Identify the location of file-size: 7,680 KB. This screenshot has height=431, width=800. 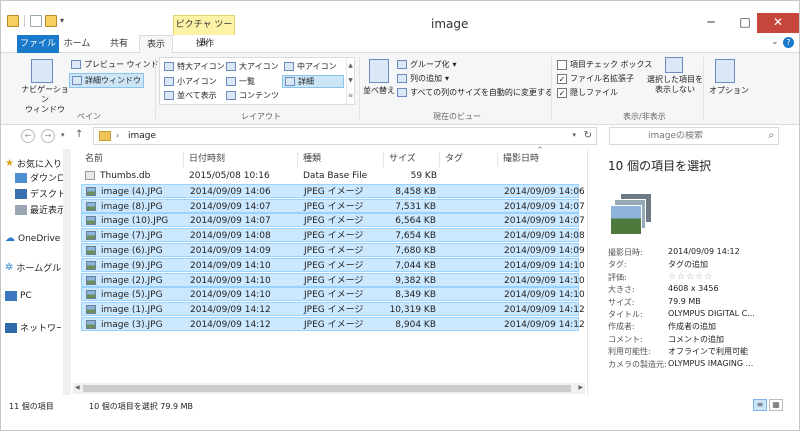
(415, 251).